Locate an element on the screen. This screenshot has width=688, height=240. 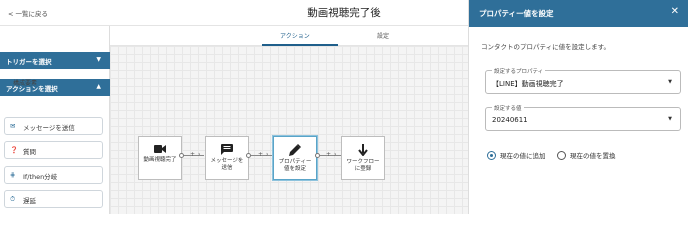
value-select-value: 20240611 is located at coordinates (510, 120).